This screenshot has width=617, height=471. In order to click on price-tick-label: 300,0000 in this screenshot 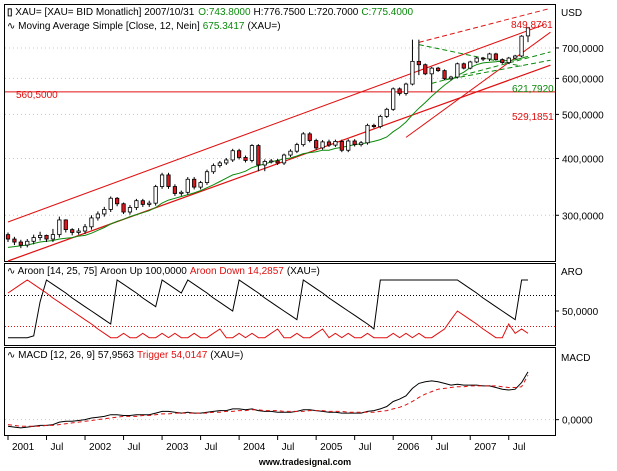, I will do `click(583, 216)`.